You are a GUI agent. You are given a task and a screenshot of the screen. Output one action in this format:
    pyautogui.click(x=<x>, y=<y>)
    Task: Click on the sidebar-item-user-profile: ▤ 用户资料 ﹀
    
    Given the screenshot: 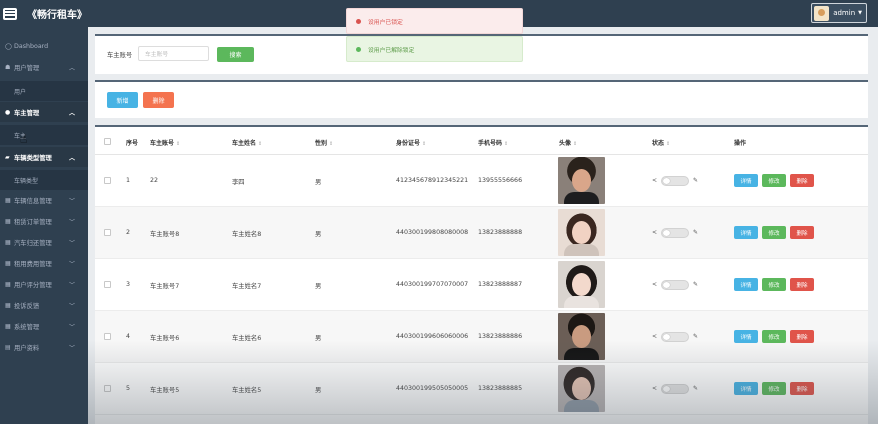 What is the action you would take?
    pyautogui.click(x=44, y=347)
    